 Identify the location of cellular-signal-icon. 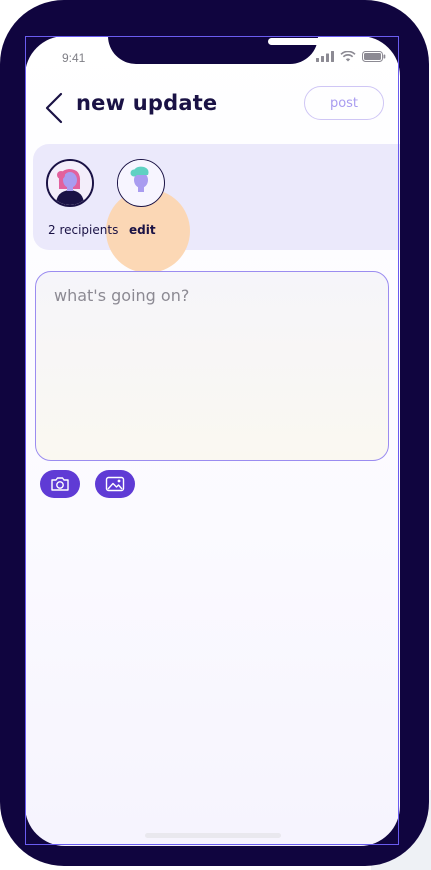
(325, 56).